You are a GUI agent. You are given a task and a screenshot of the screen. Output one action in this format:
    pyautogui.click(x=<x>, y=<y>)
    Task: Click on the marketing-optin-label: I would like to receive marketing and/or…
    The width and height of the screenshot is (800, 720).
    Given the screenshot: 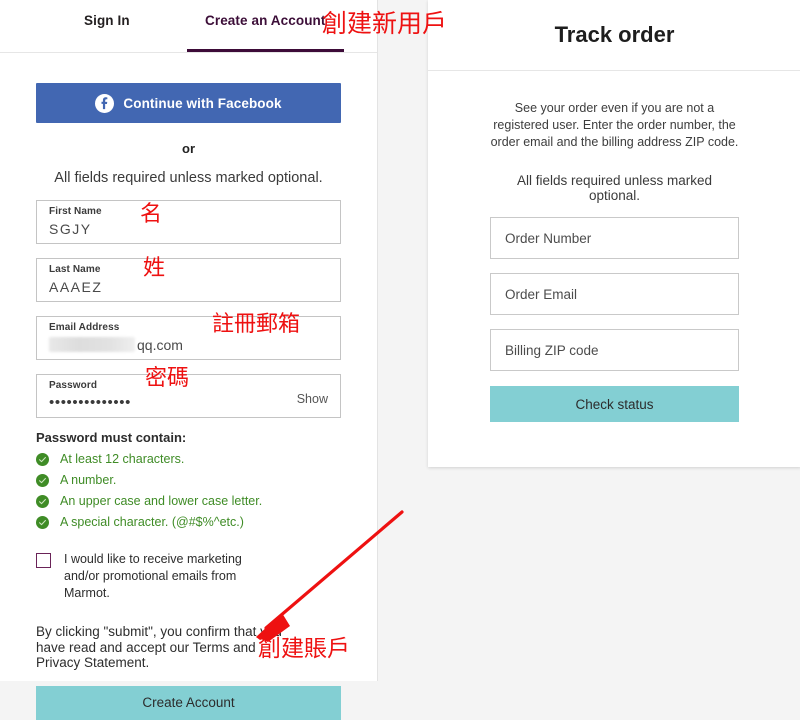 What is the action you would take?
    pyautogui.click(x=153, y=576)
    